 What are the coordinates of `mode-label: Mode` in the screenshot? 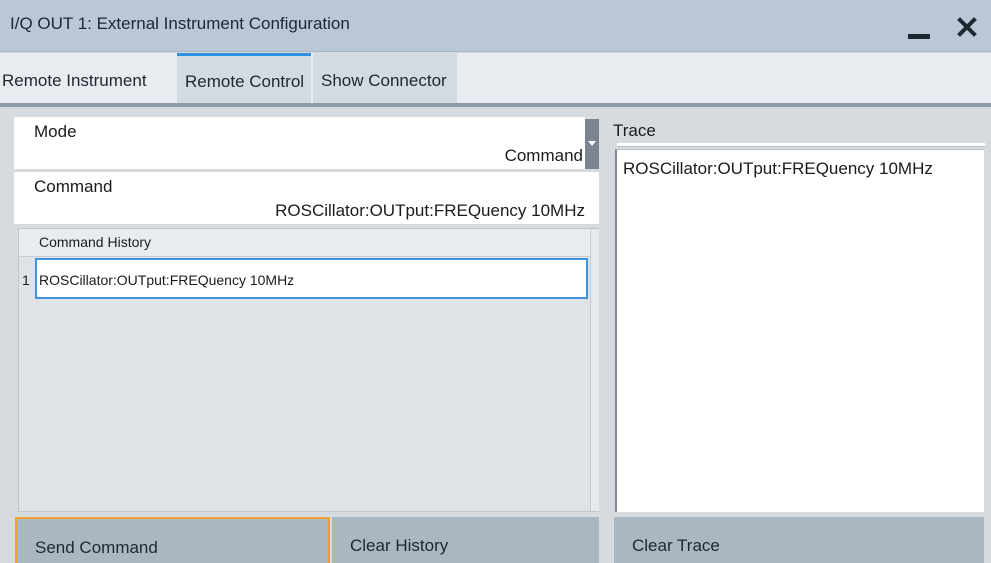 It's located at (55, 131).